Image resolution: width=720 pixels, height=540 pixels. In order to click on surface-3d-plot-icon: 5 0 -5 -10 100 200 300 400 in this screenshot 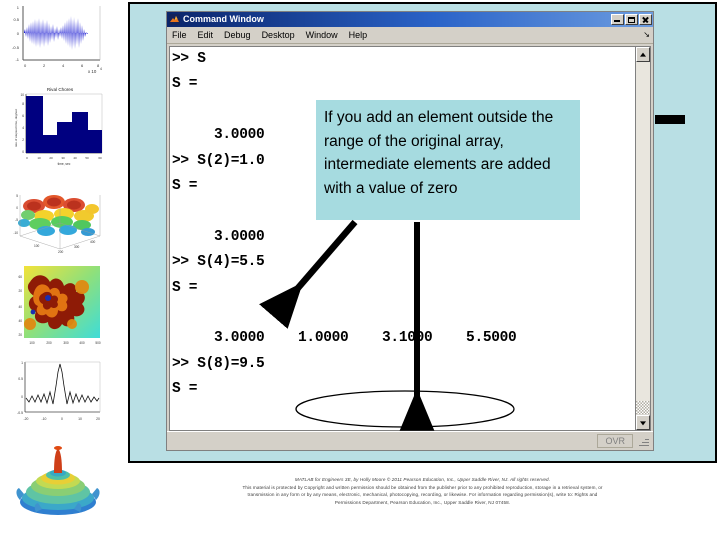, I will do `click(58, 215)`.